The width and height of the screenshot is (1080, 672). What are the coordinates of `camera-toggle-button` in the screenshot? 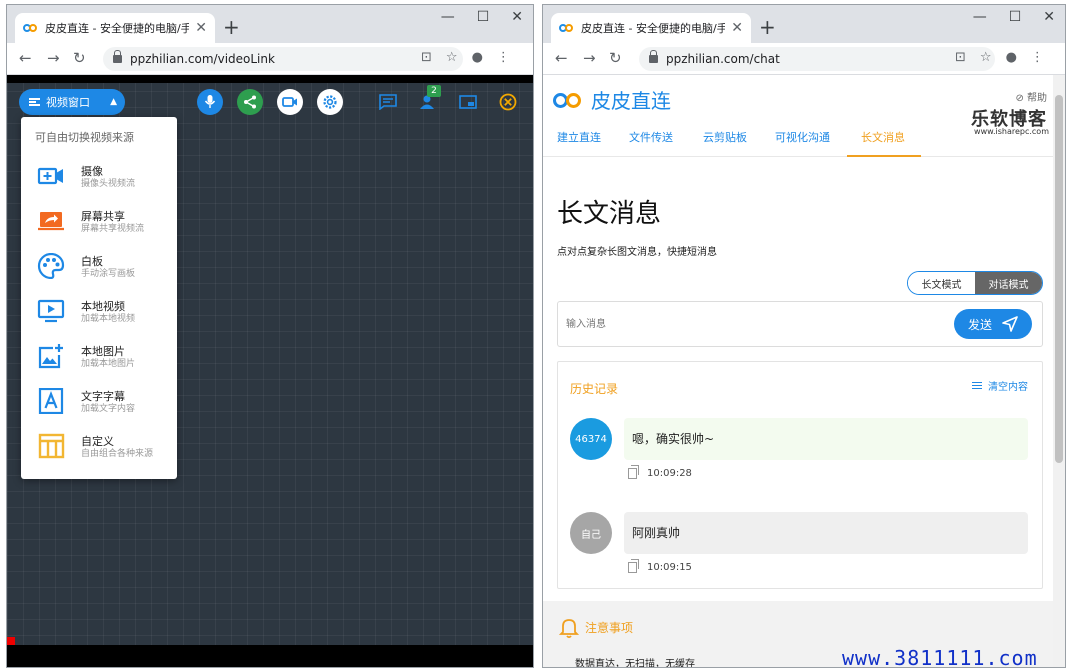 It's located at (290, 102).